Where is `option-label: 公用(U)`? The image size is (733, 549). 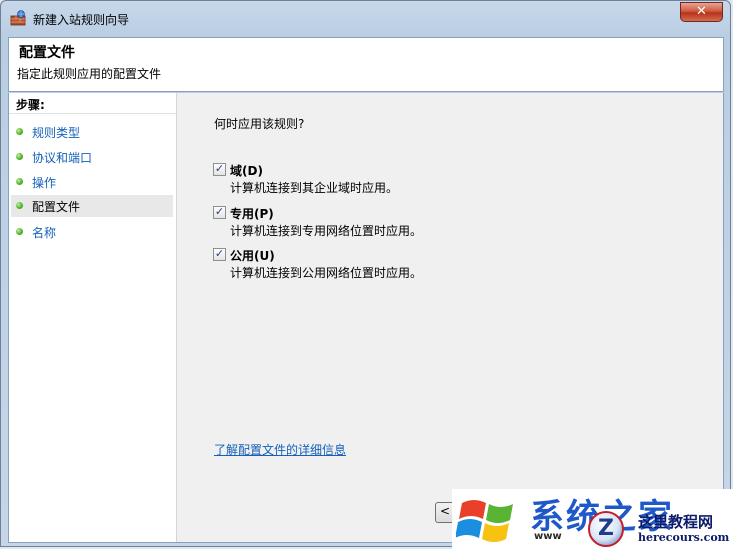 option-label: 公用(U) is located at coordinates (252, 255).